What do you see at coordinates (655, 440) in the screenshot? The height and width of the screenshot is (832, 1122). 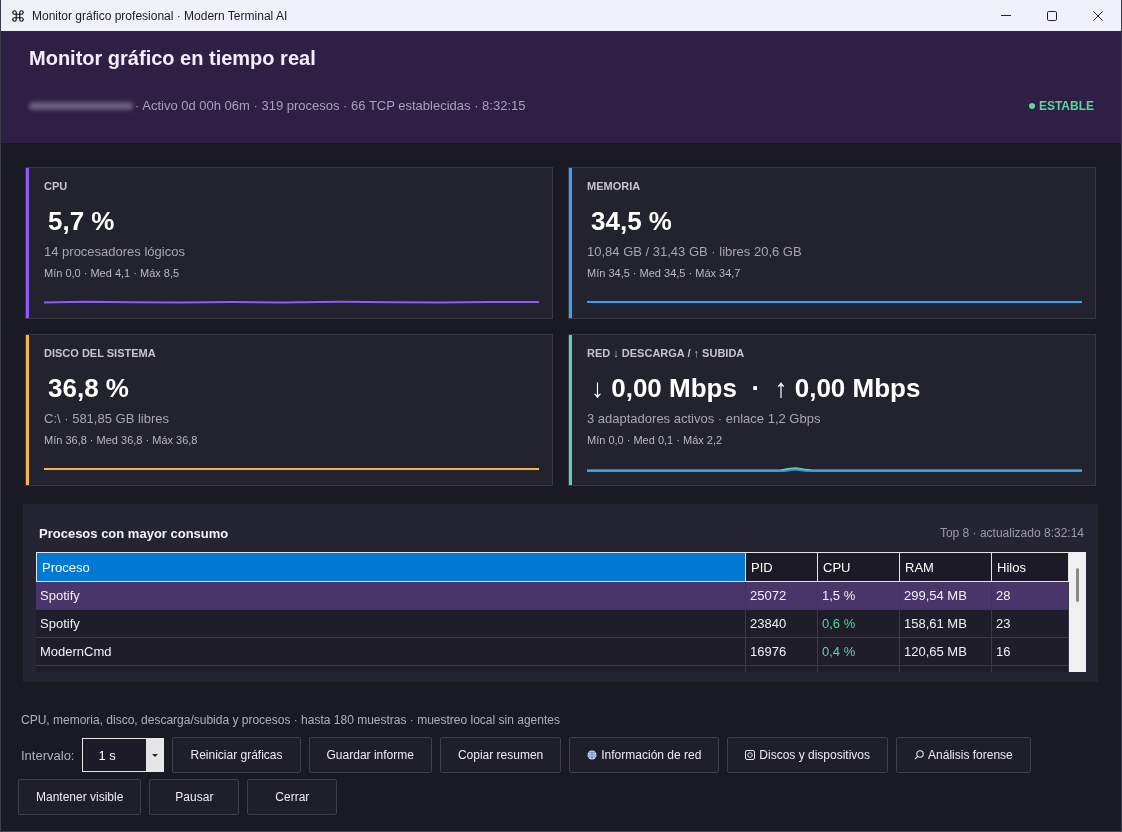 I see `card-range: Mín 0,0 · Med 0,1 · Máx 2,2` at bounding box center [655, 440].